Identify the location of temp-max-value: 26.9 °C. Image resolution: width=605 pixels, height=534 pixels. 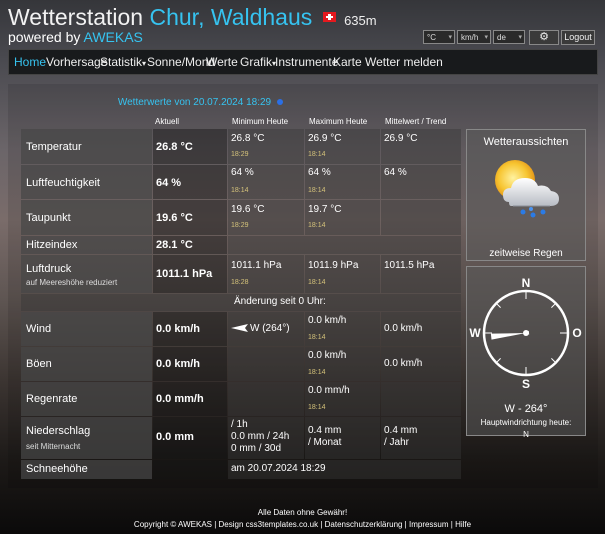
(325, 138).